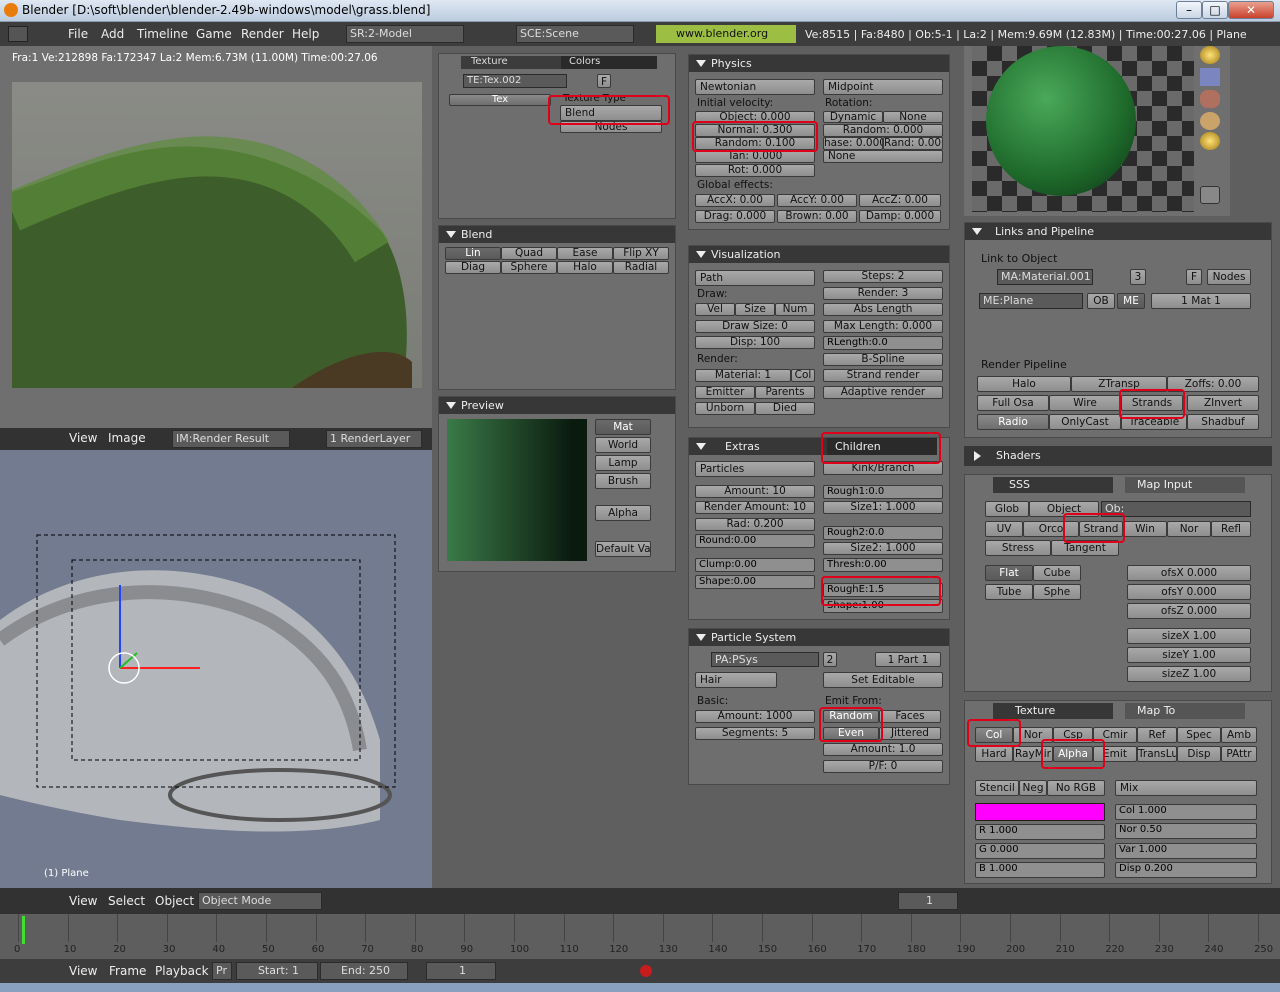  I want to click on preview-monkey-icon, so click(1210, 99).